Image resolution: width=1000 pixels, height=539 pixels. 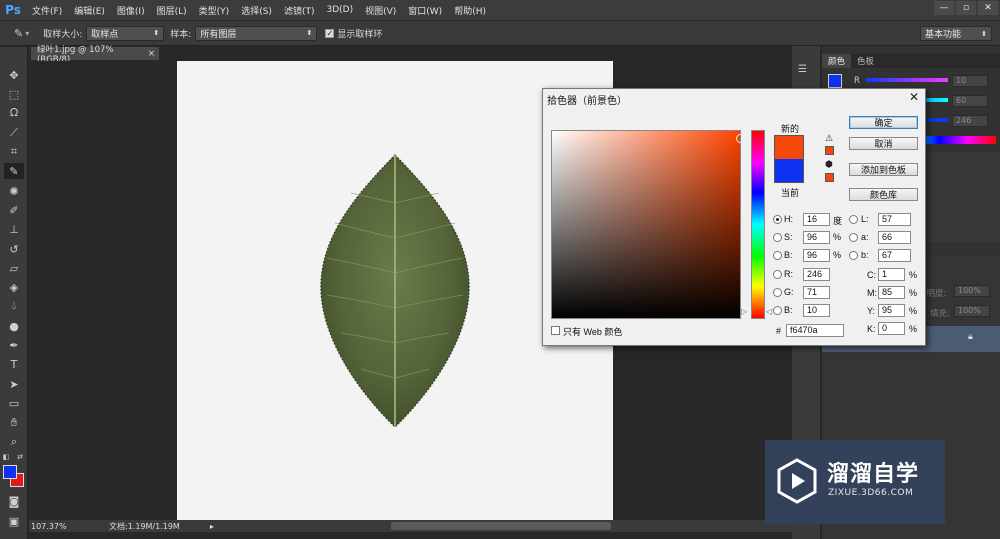 I want to click on lab-b-field: 67, so click(x=894, y=255).